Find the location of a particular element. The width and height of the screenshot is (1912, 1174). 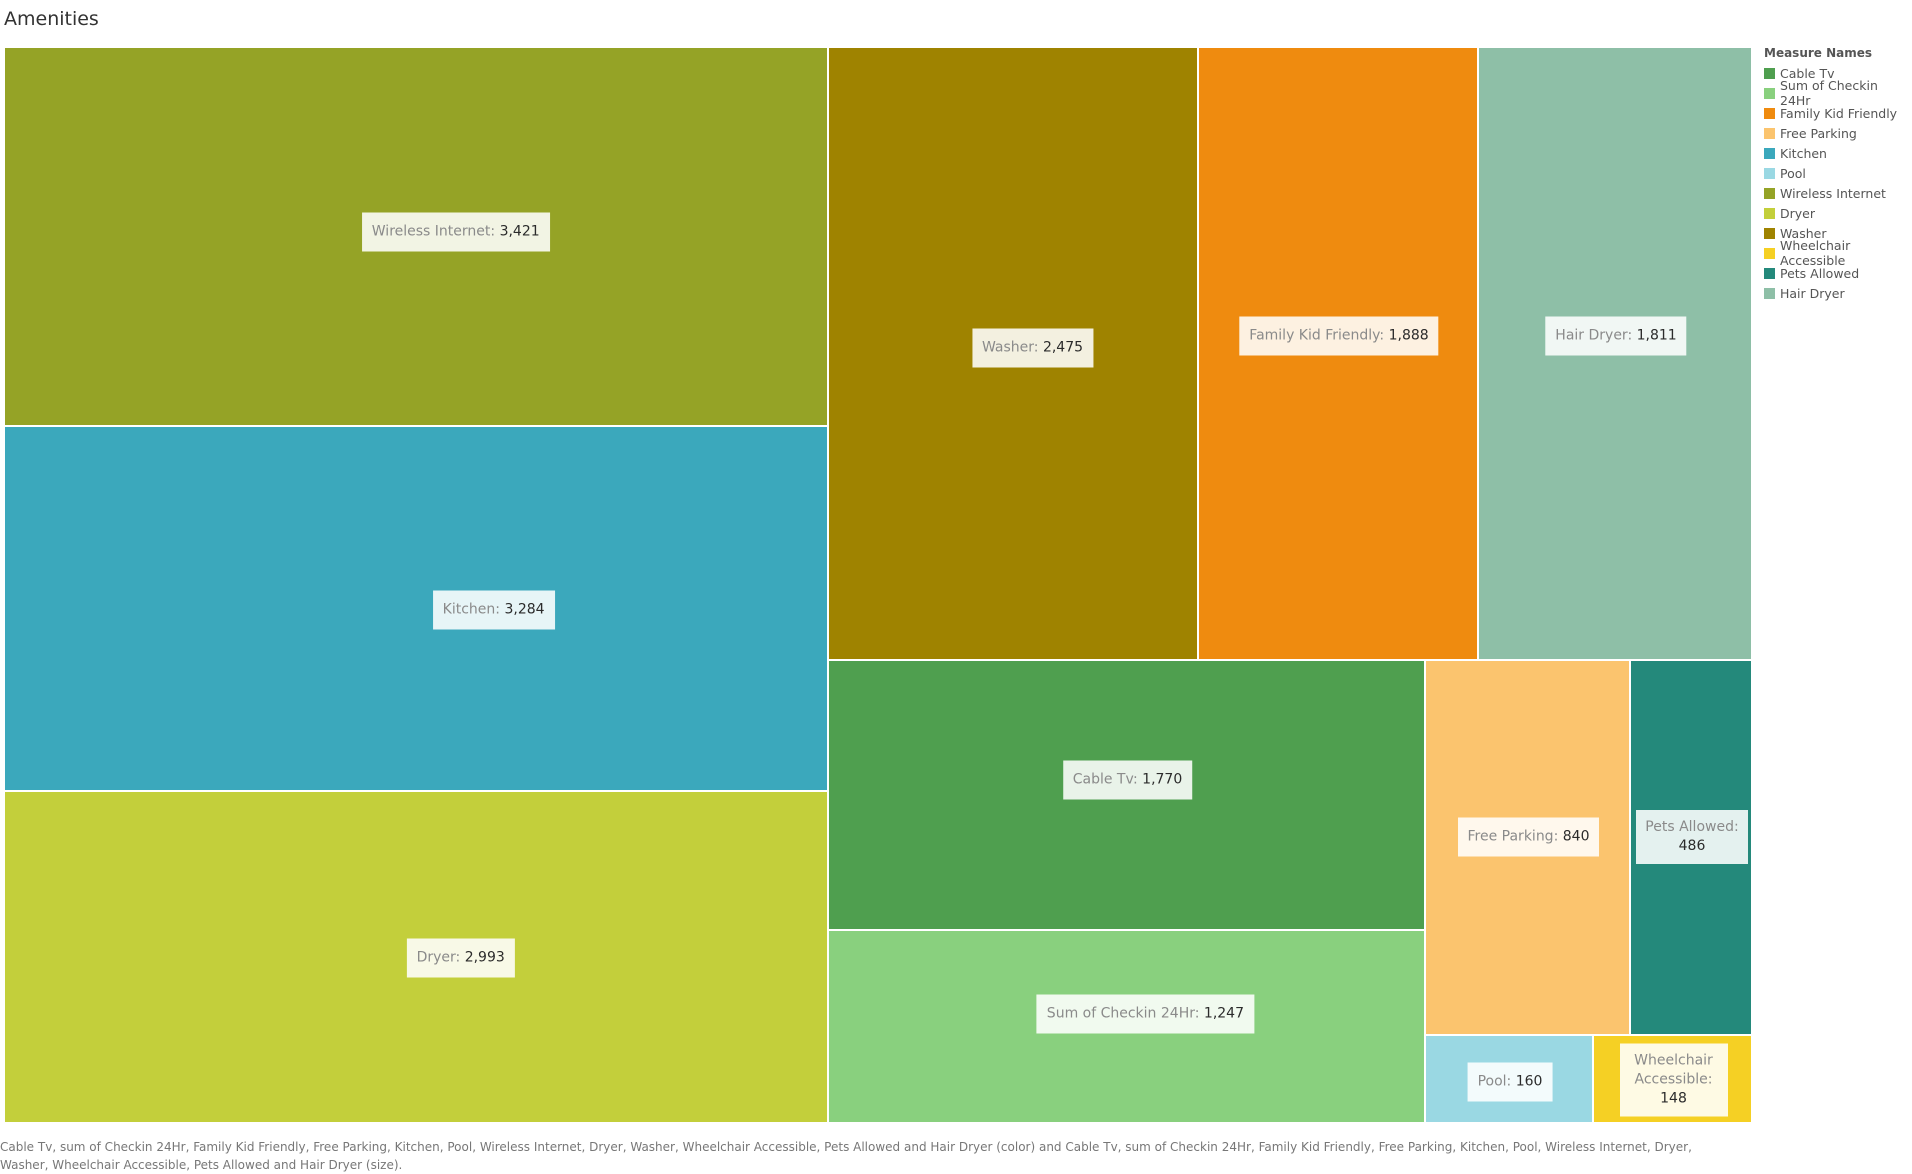

treemap-tile: Wheelchair Accessible: 148 is located at coordinates (1672, 1079).